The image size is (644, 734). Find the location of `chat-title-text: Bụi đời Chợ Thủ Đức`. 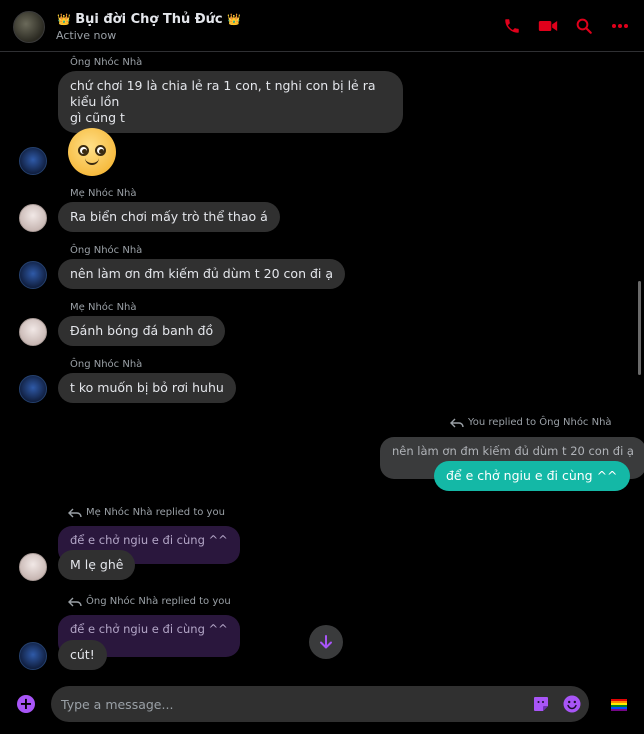

chat-title-text: Bụi đời Chợ Thủ Đức is located at coordinates (149, 19).